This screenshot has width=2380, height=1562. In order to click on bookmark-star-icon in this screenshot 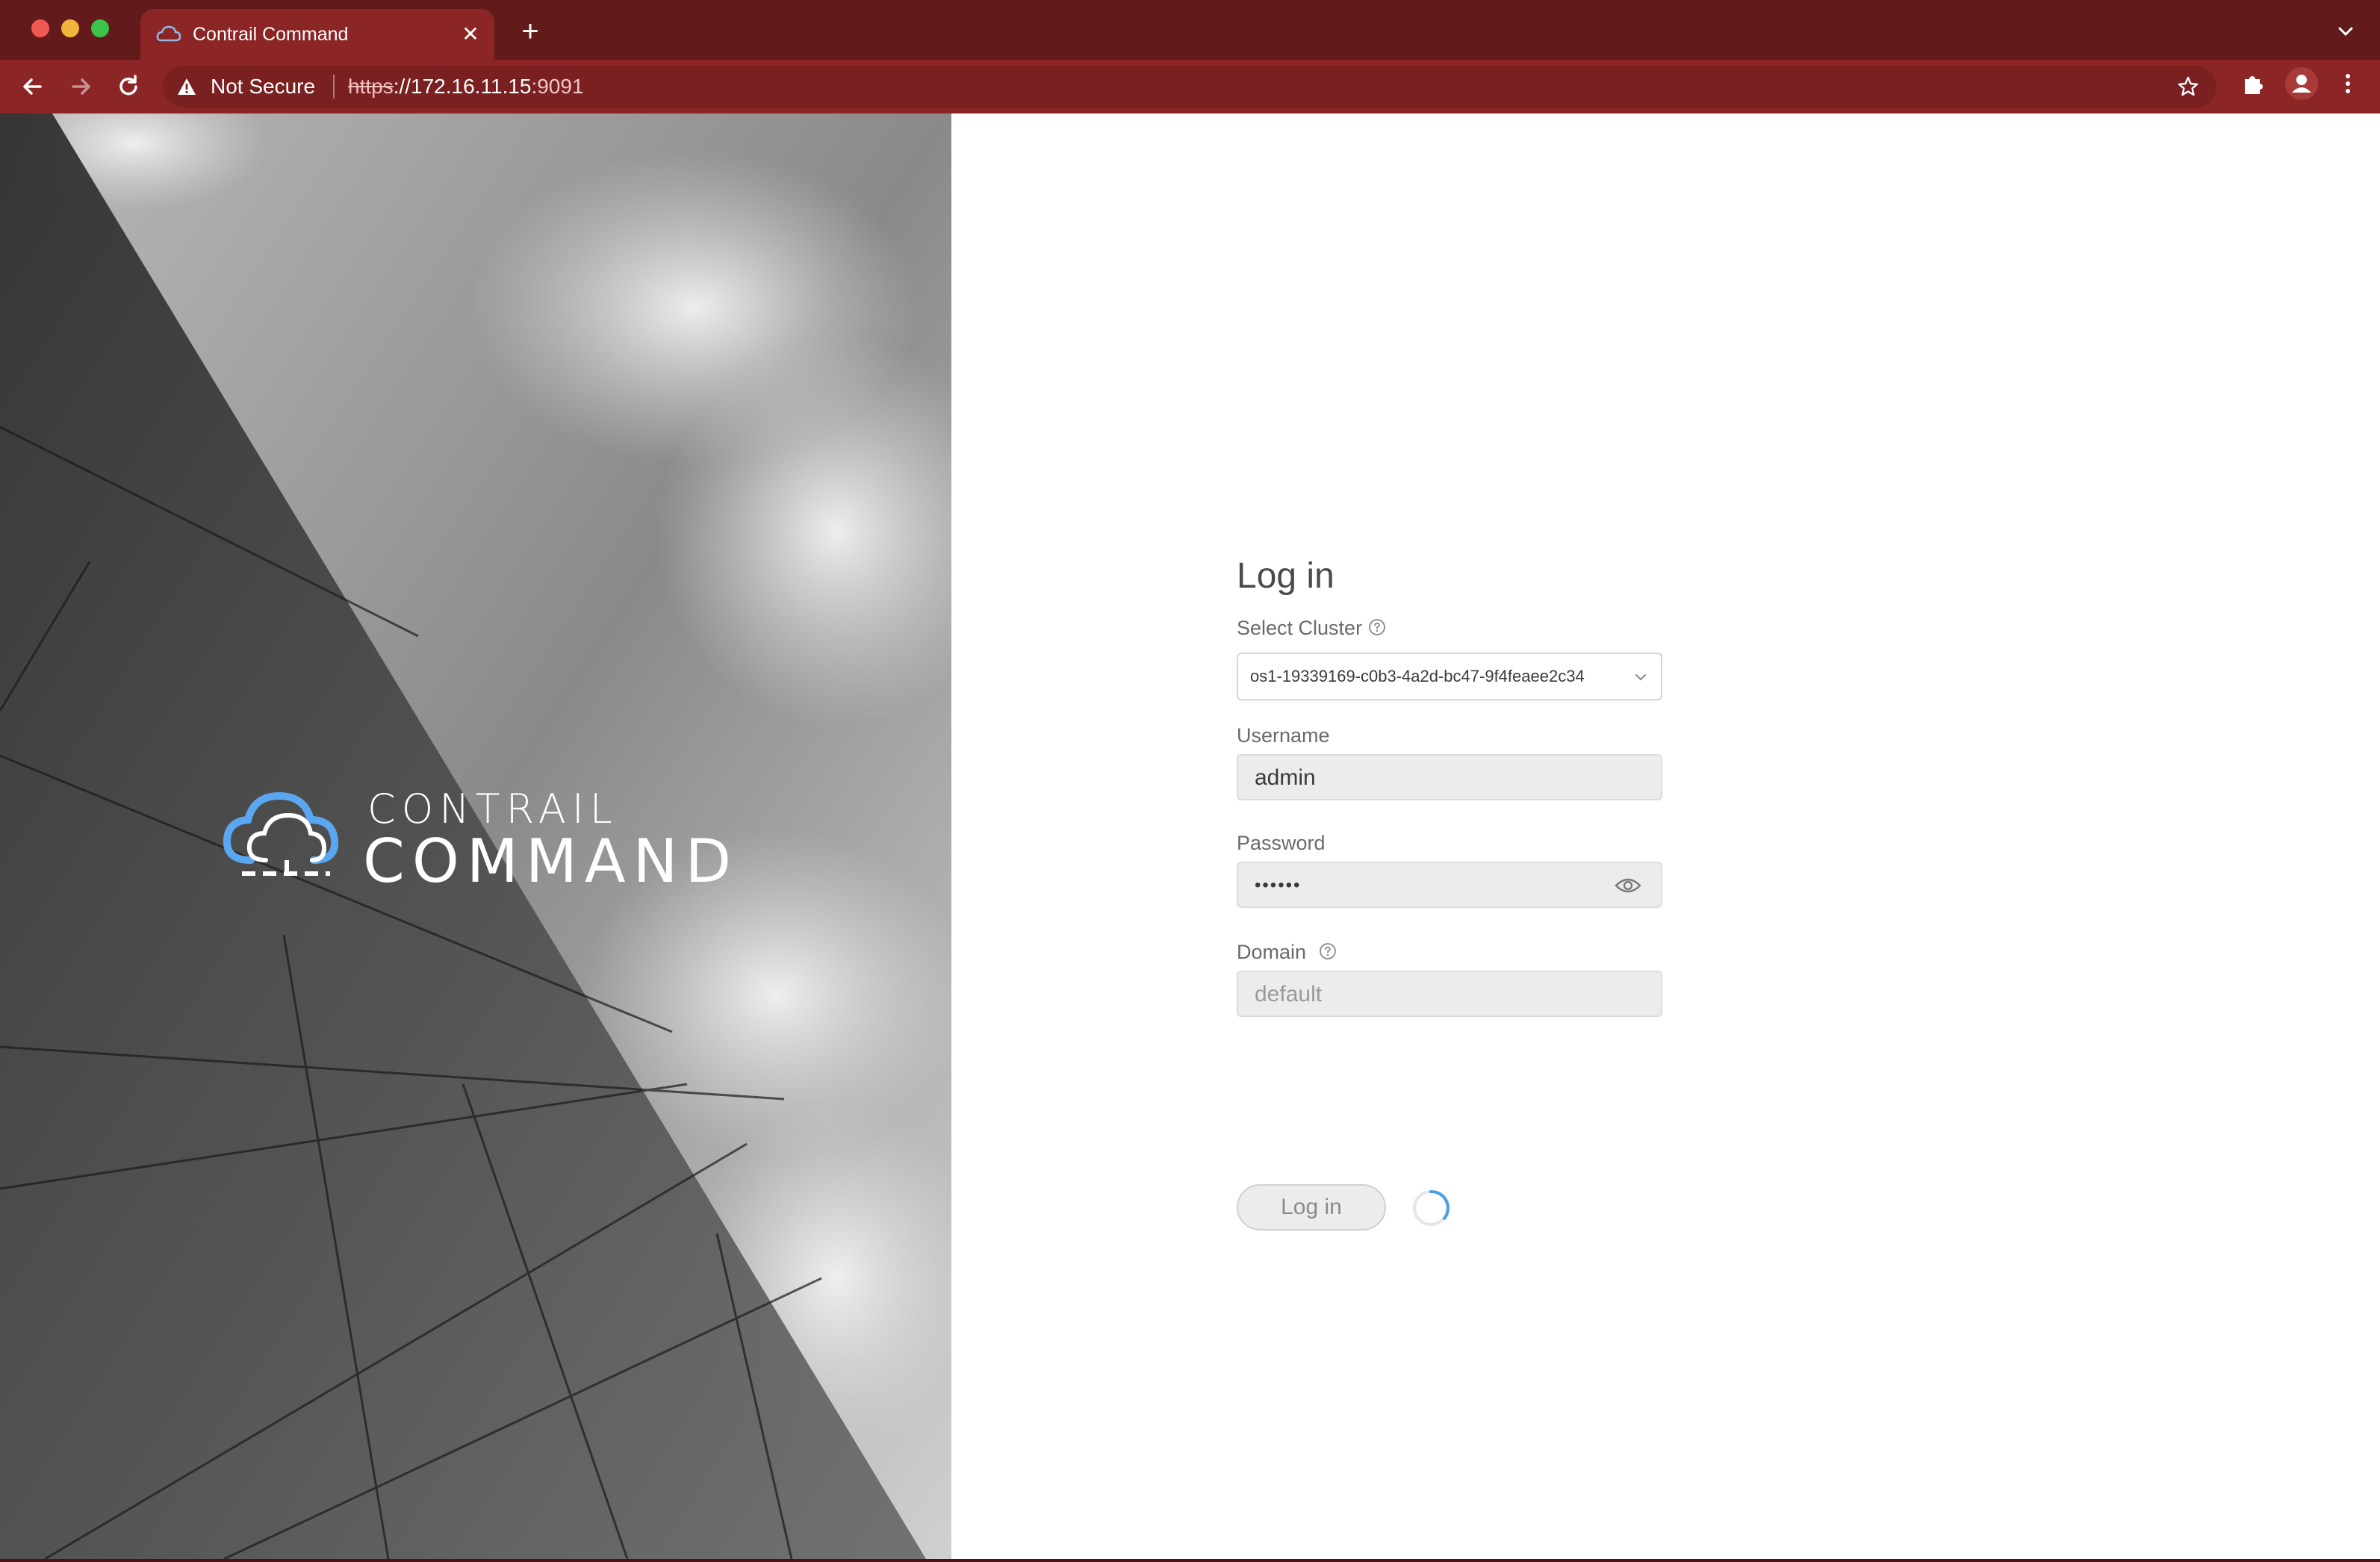, I will do `click(2188, 87)`.